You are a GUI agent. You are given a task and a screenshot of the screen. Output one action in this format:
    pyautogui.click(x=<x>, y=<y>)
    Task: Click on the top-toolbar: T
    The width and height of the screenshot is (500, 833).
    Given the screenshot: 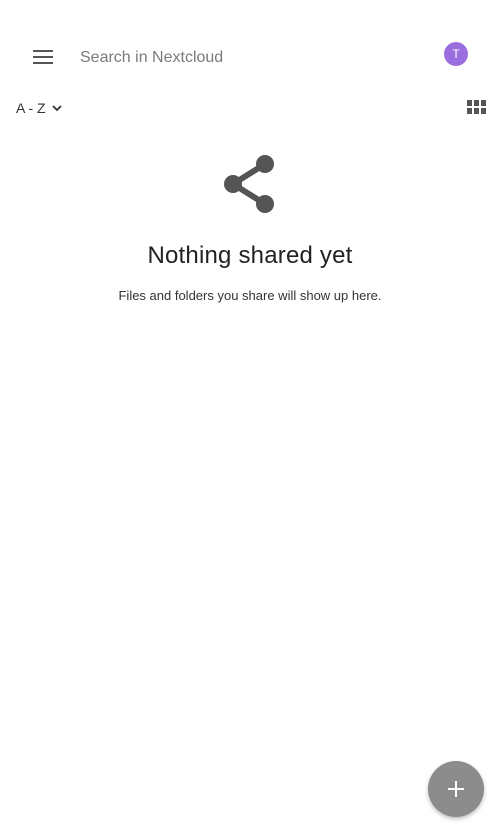 What is the action you would take?
    pyautogui.click(x=250, y=57)
    